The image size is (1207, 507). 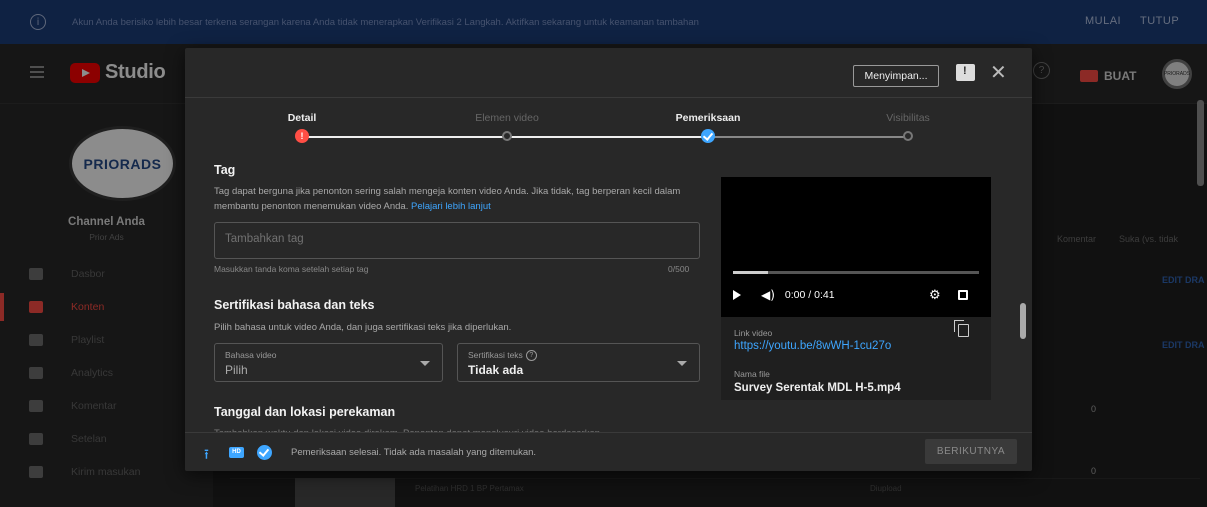 I want to click on error-icon: !, so click(x=302, y=136).